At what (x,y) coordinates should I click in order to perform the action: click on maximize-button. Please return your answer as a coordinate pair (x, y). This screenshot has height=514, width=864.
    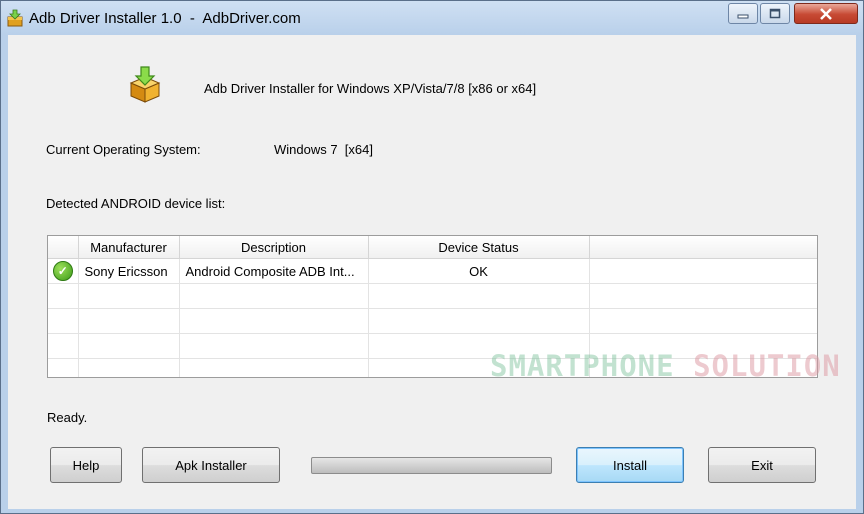
    Looking at the image, I should click on (775, 13).